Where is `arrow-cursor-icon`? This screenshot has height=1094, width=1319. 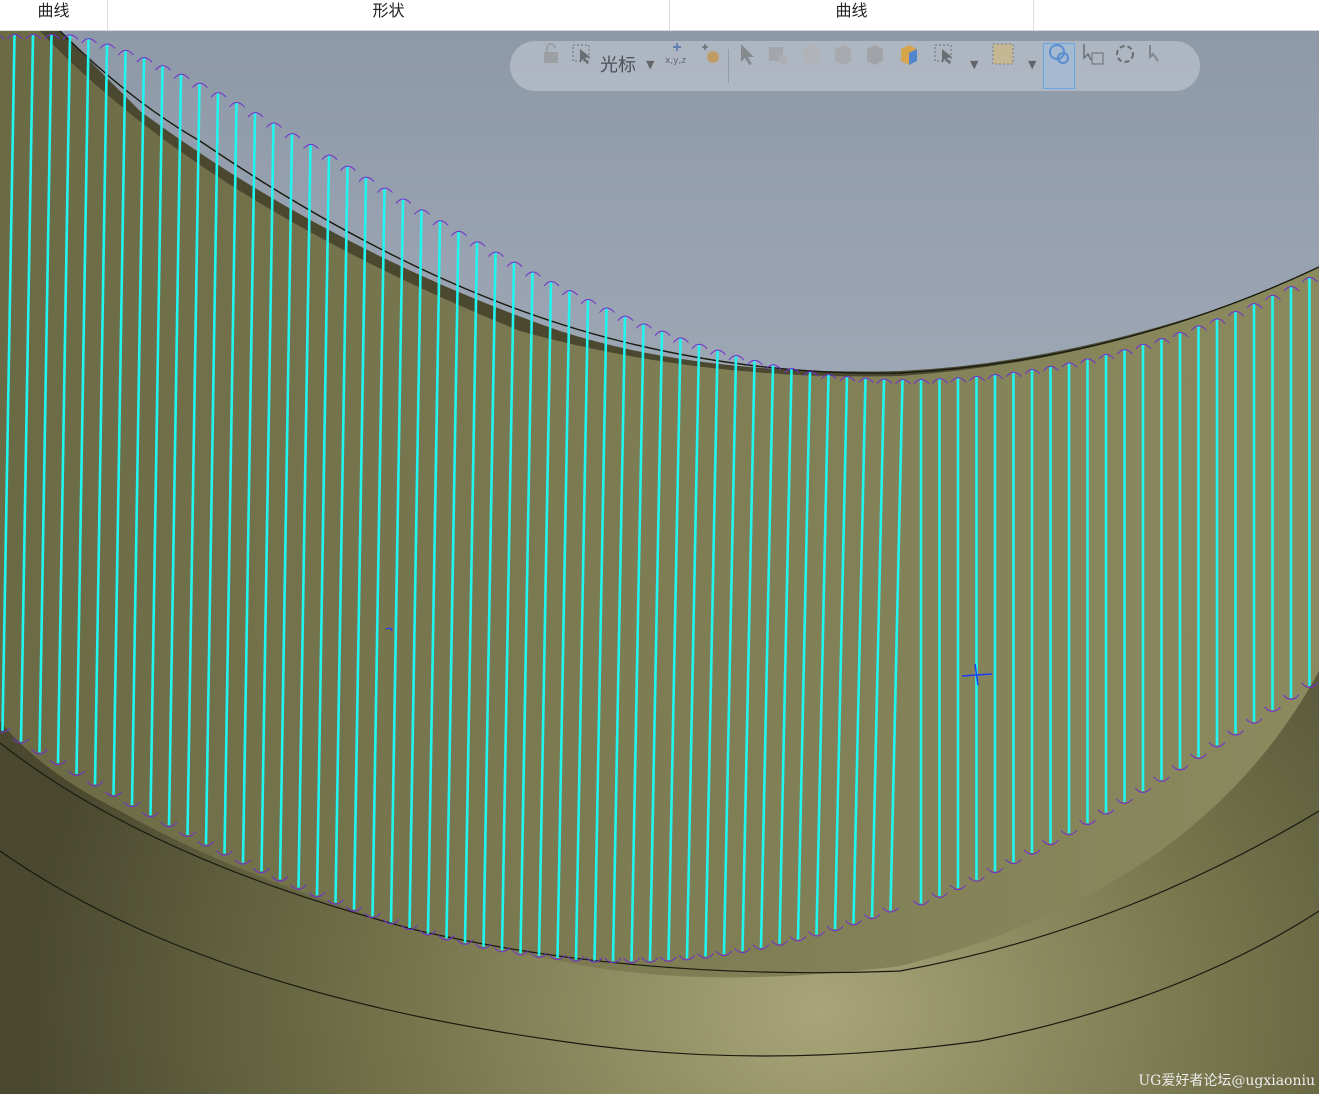 arrow-cursor-icon is located at coordinates (747, 54).